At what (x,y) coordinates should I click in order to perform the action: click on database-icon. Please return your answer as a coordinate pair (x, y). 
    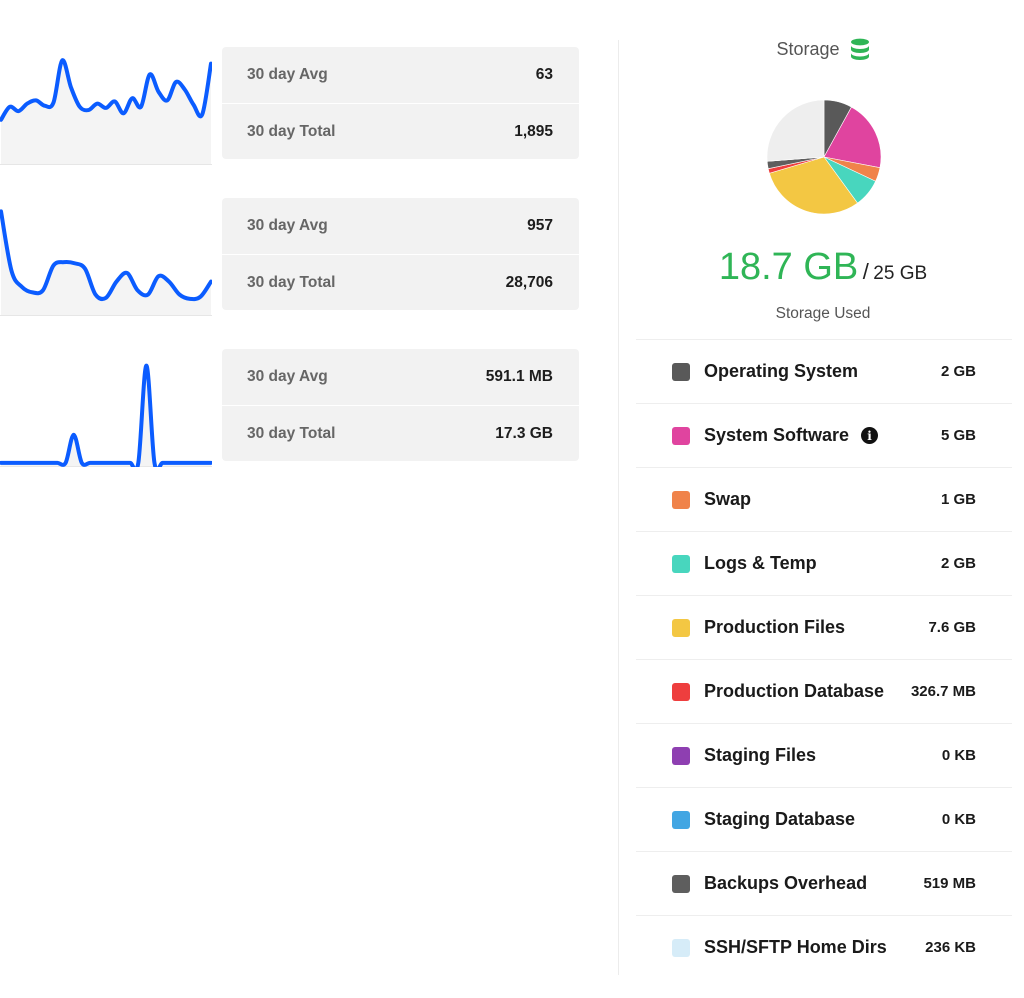
    Looking at the image, I should click on (860, 49).